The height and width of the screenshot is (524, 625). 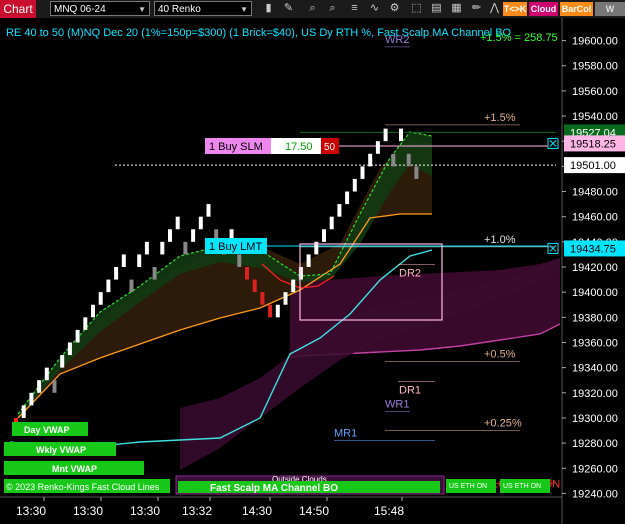 I want to click on price-tick-label: 19360.00, so click(x=595, y=343).